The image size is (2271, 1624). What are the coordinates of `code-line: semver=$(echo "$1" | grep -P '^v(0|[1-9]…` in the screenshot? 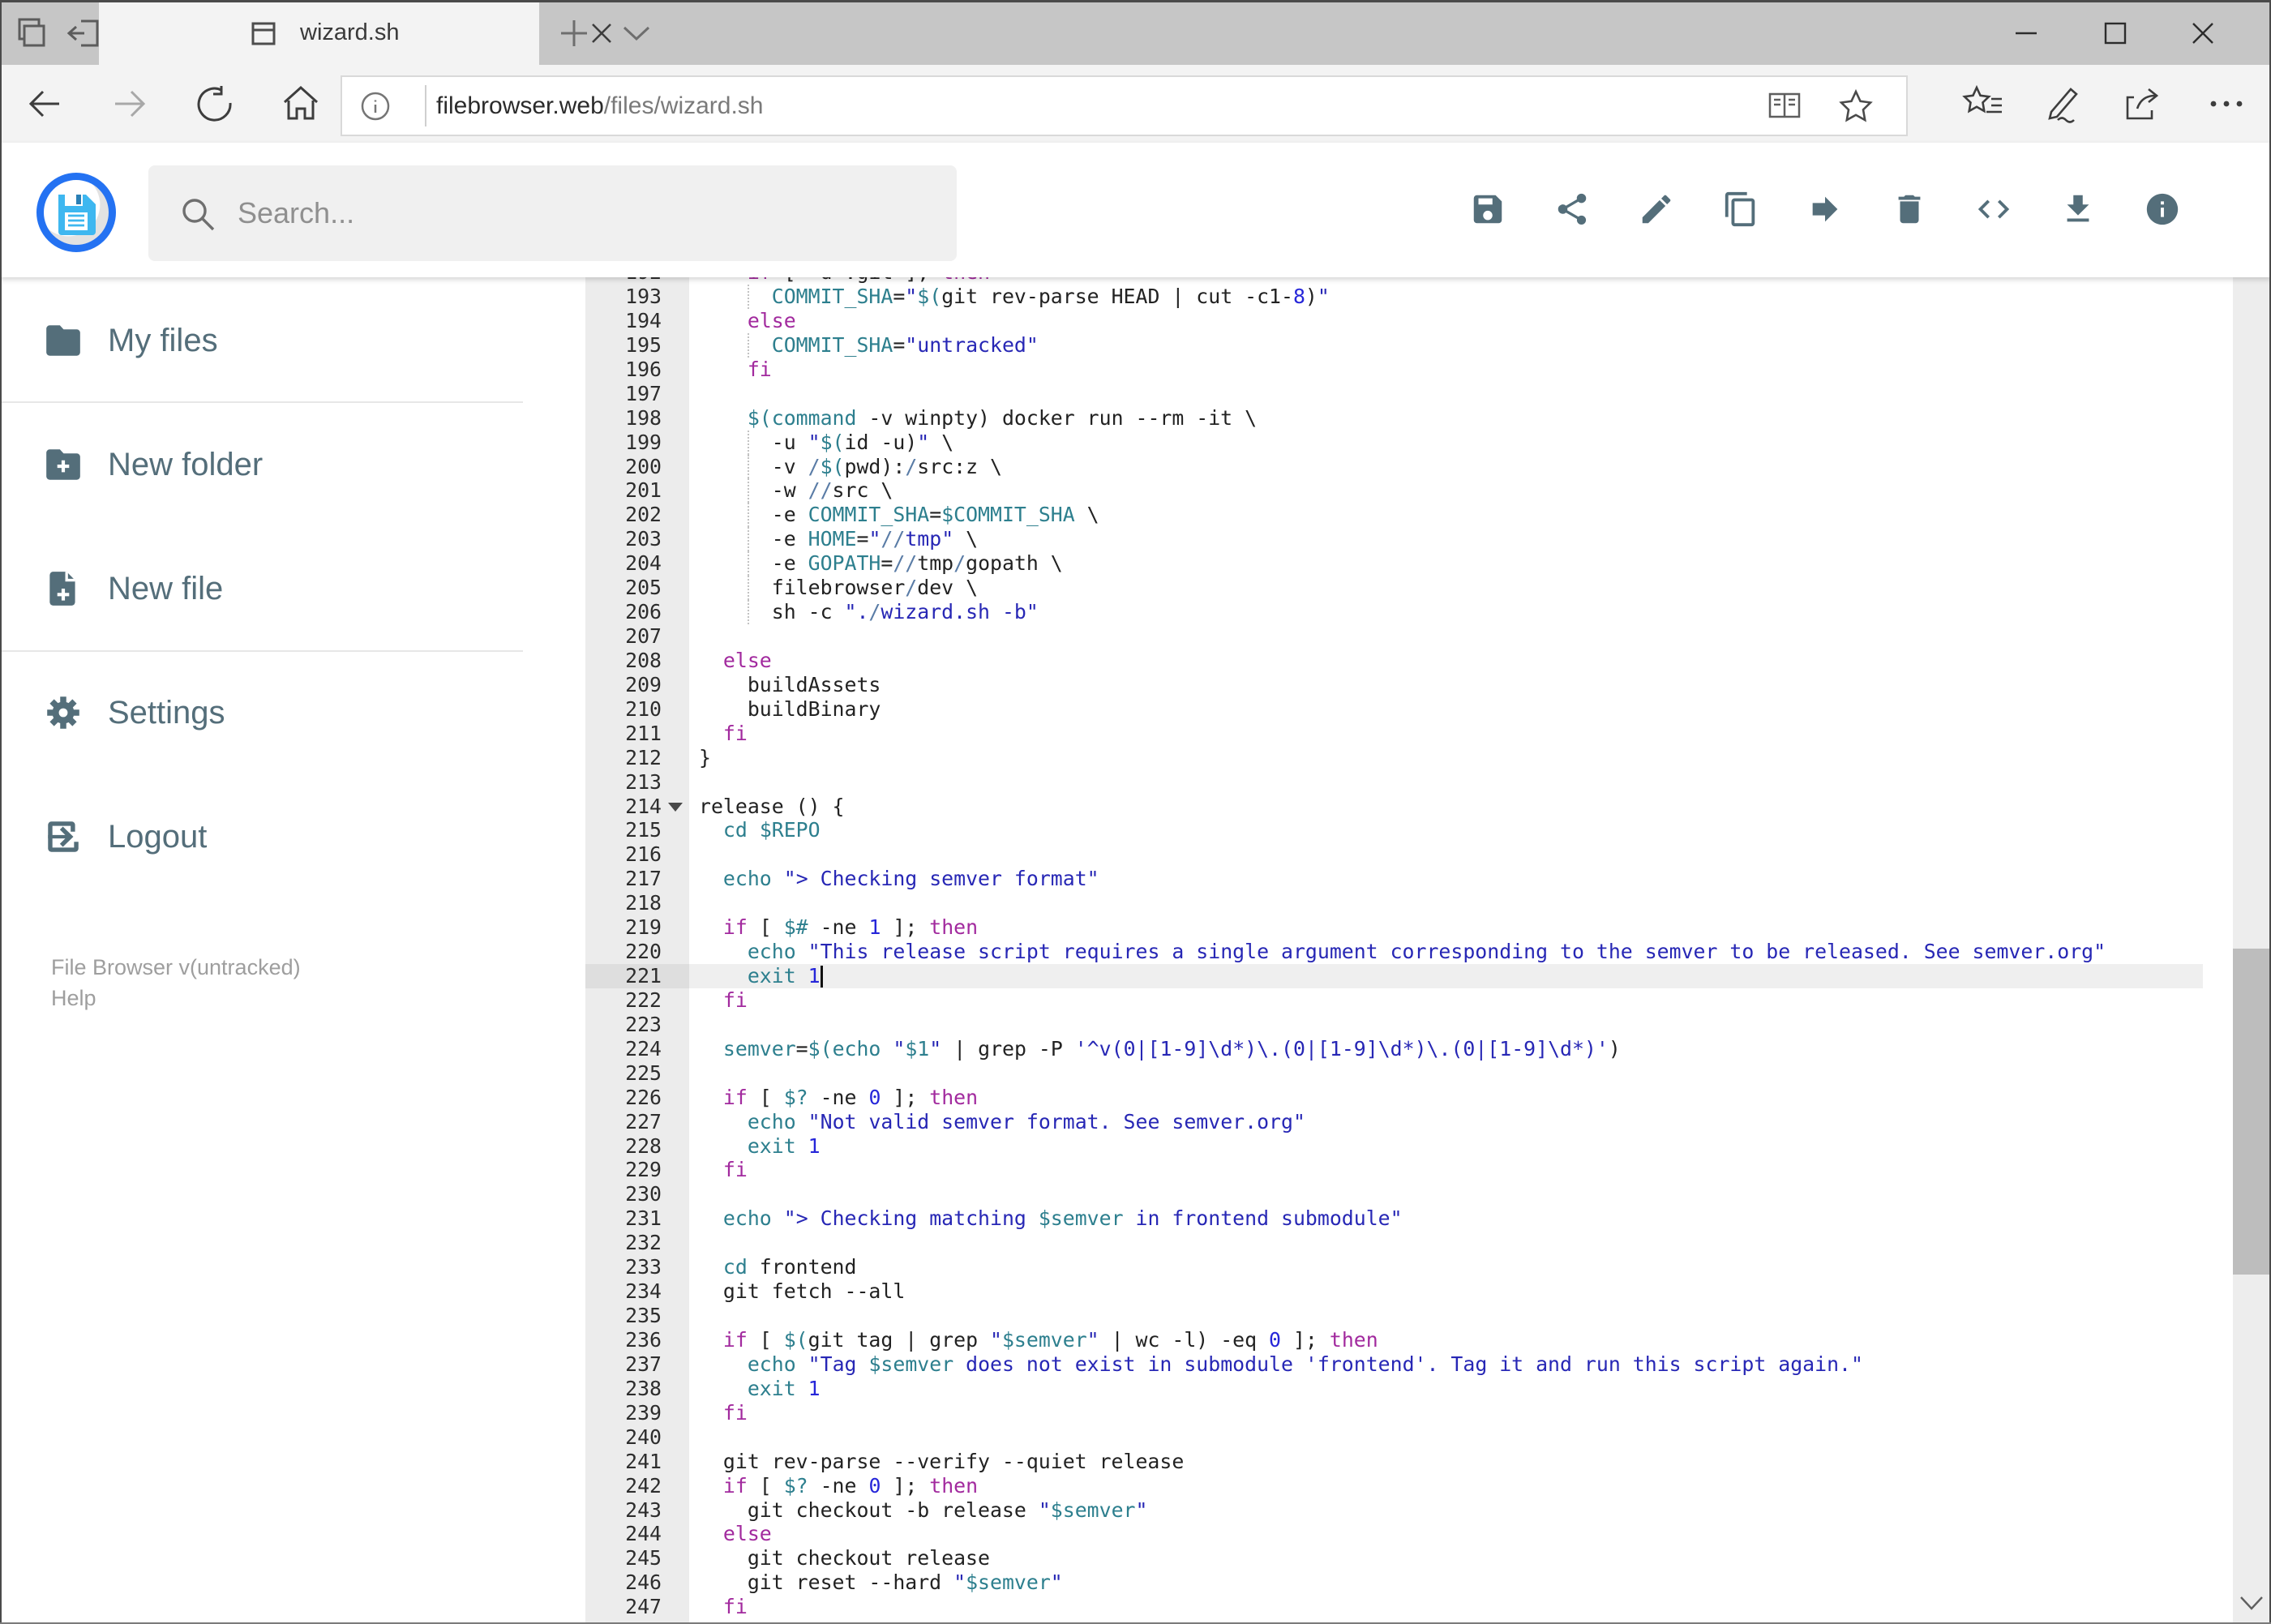 It's located at (1160, 1049).